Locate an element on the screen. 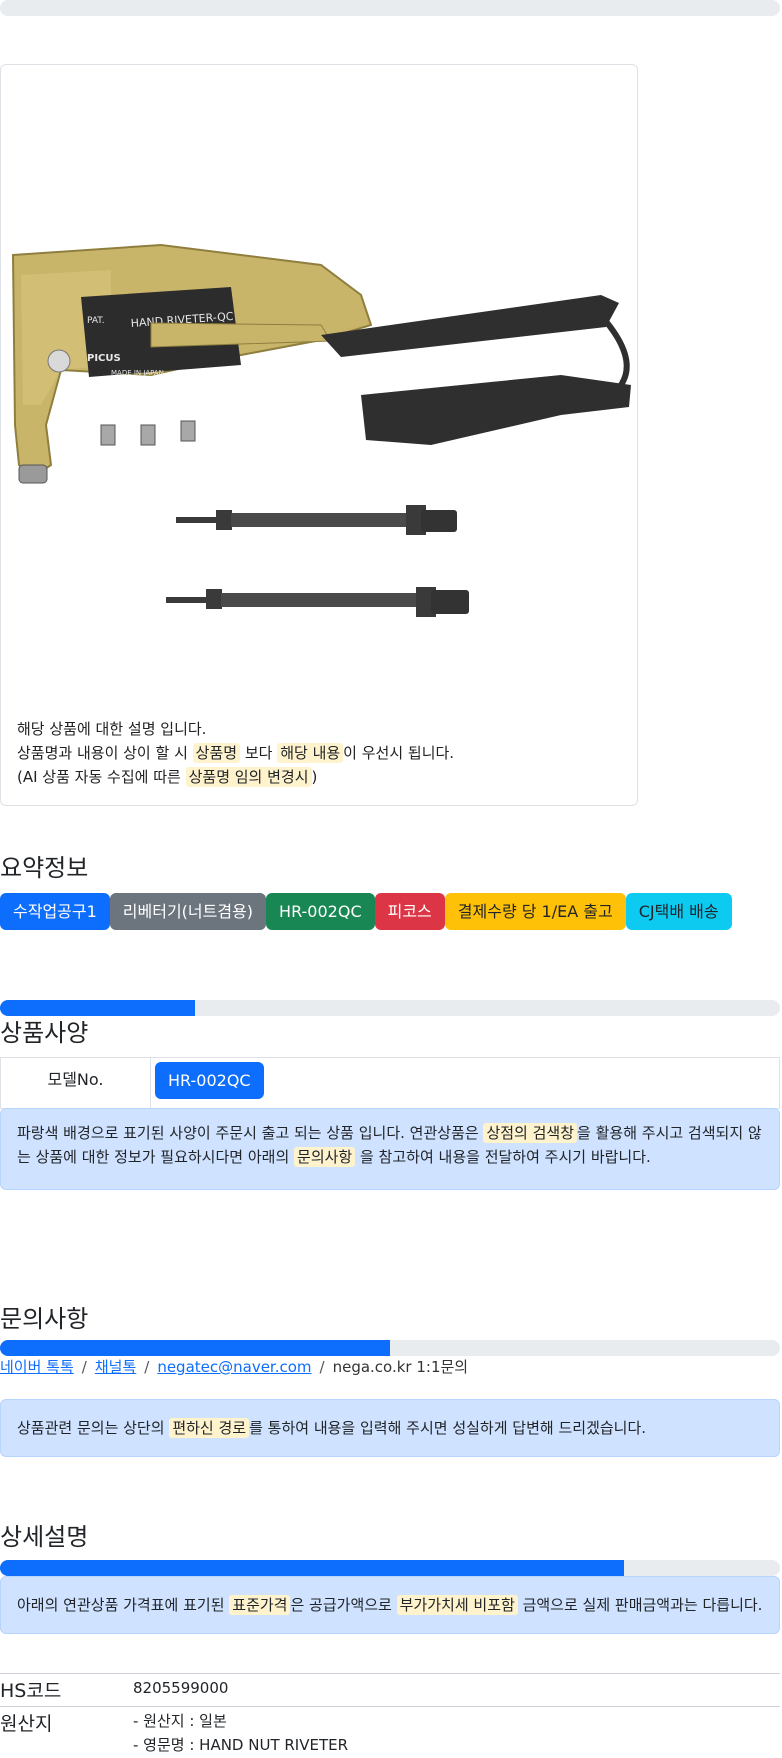 The image size is (782, 1758). image-madein-text: MADE IN JAPAN is located at coordinates (137, 373).